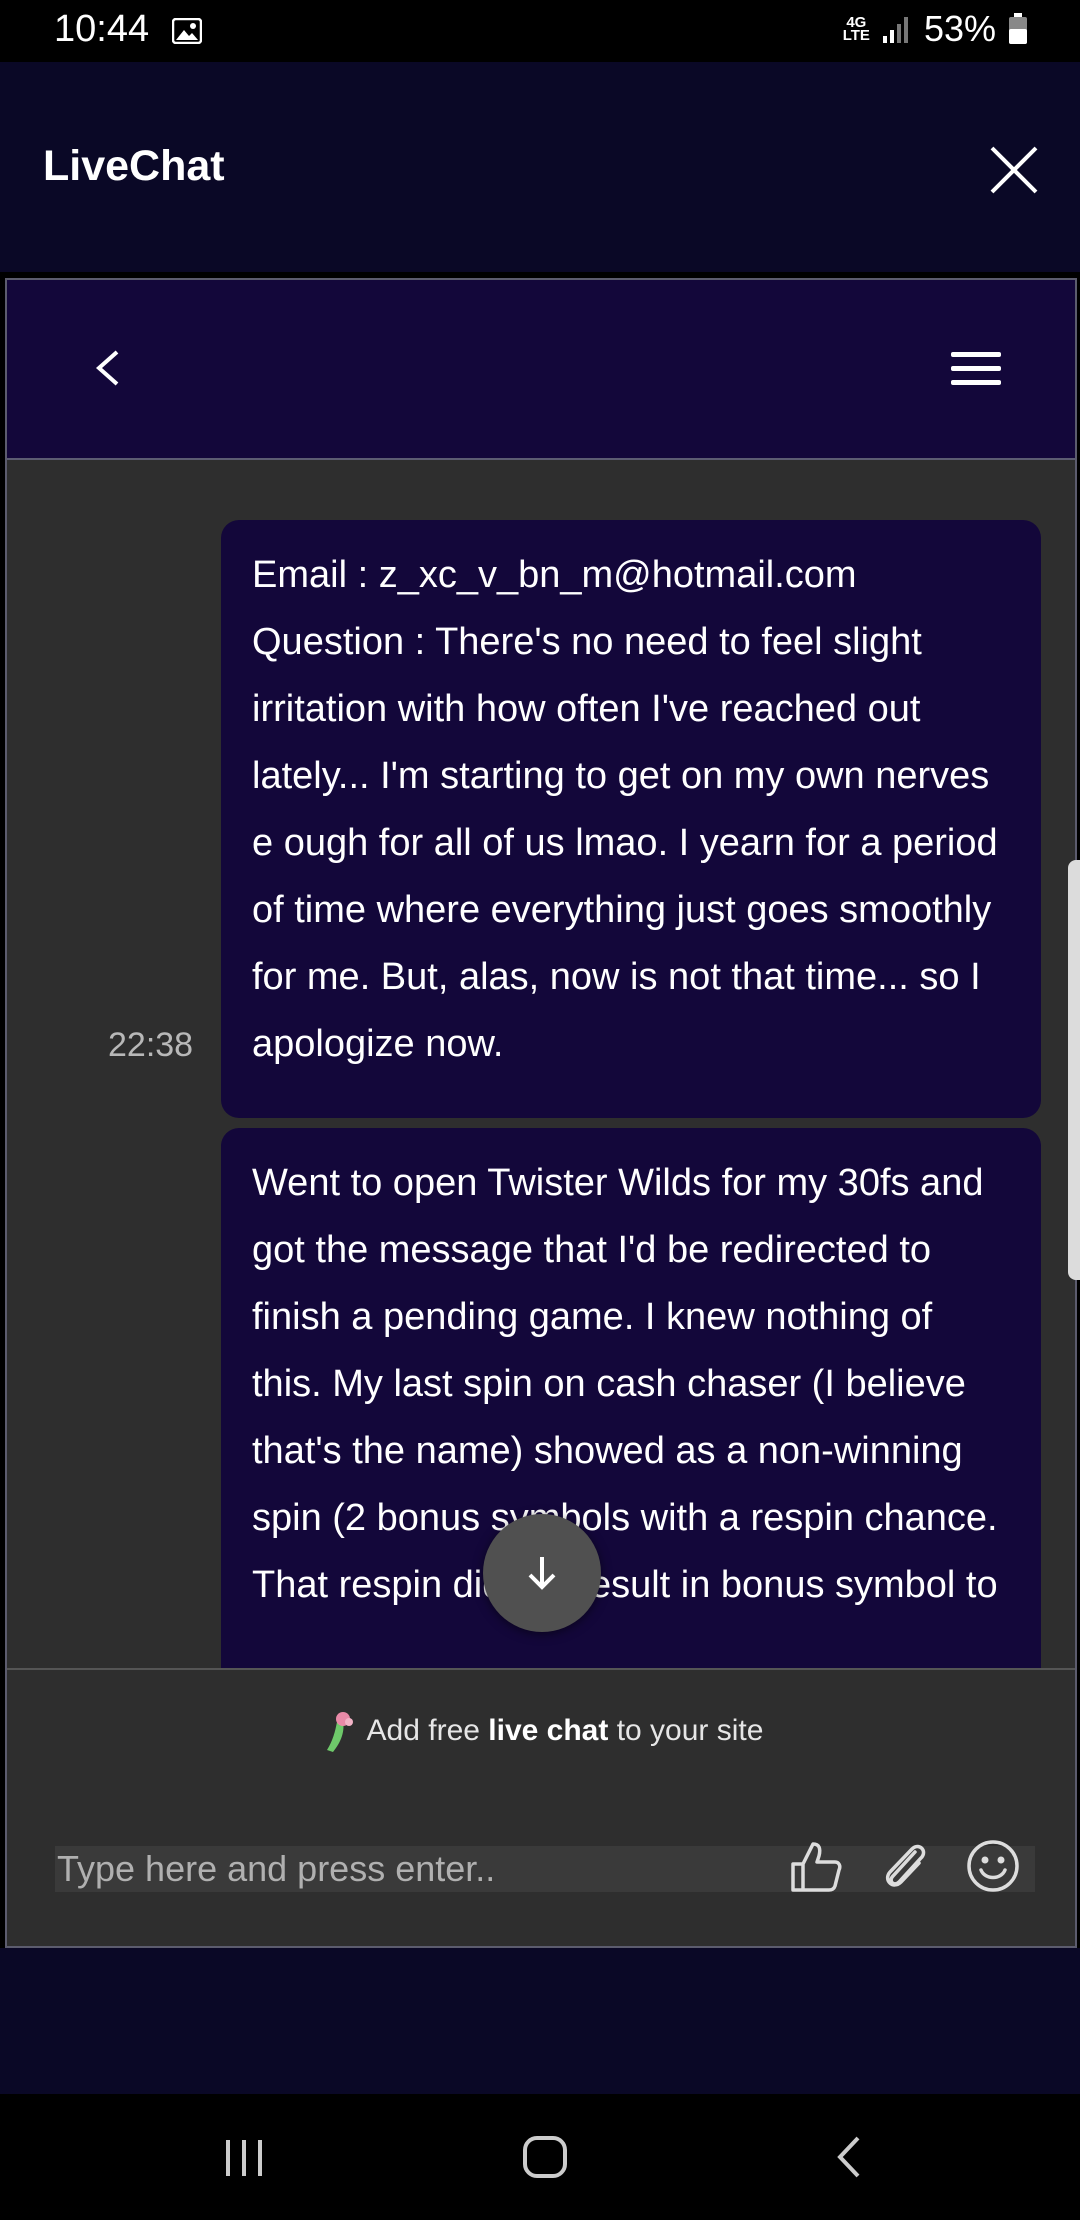 The image size is (1080, 2220). Describe the element at coordinates (993, 1866) in the screenshot. I see `smiley-icon` at that location.